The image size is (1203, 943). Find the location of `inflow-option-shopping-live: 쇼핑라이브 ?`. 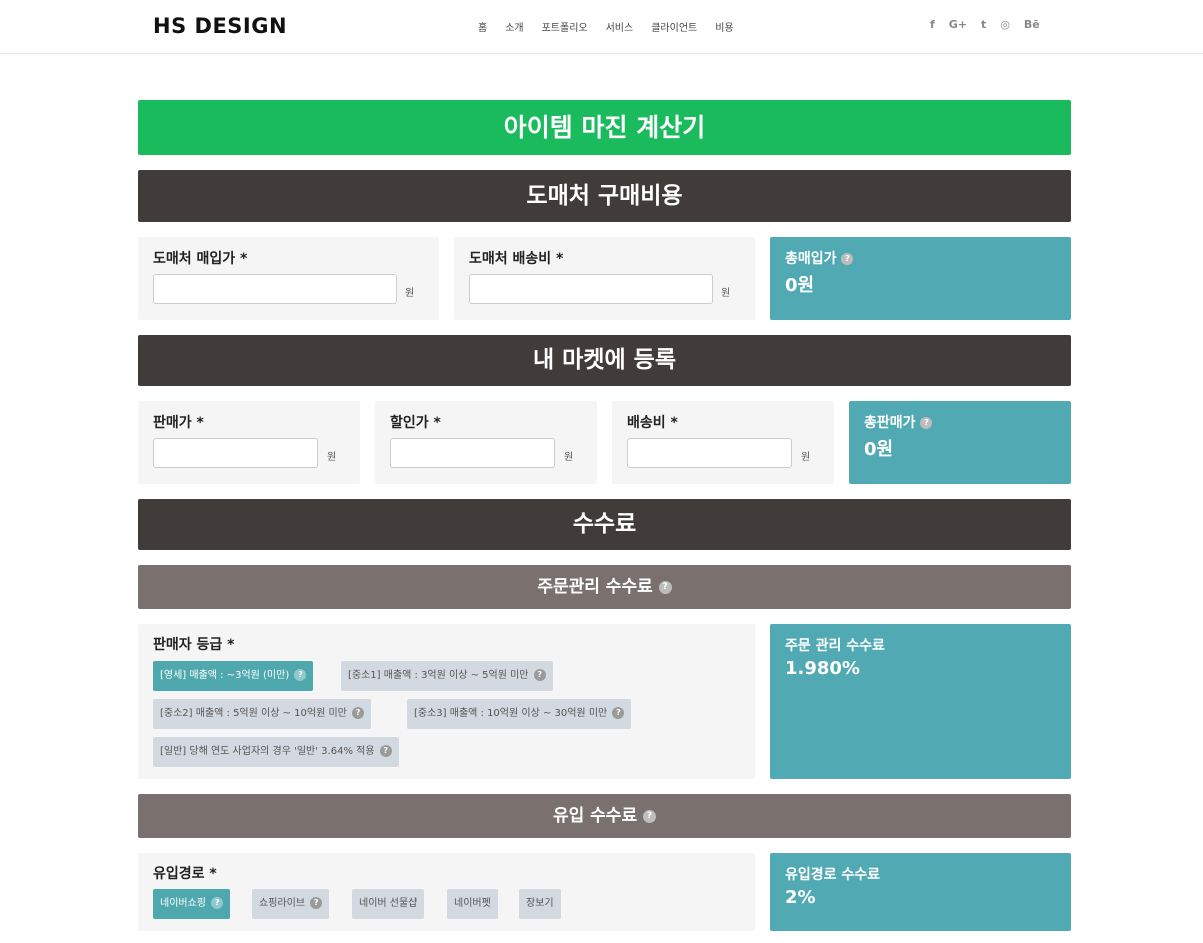

inflow-option-shopping-live: 쇼핑라이브 ? is located at coordinates (291, 904).